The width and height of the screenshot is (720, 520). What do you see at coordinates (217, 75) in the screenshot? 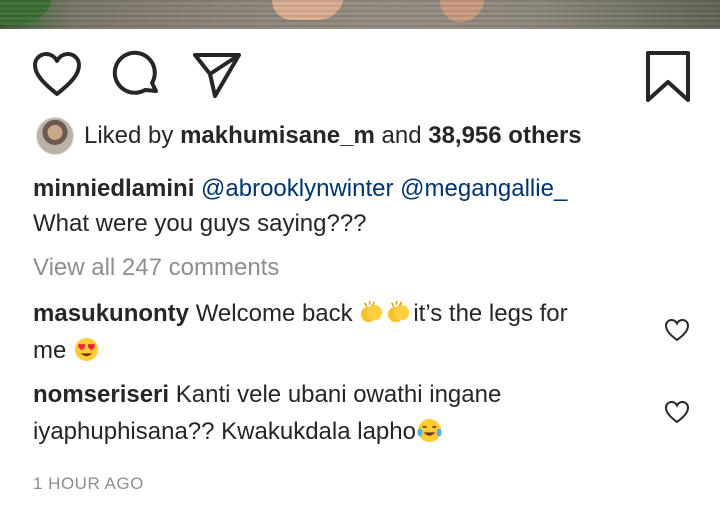
I see `paper-plane-icon` at bounding box center [217, 75].